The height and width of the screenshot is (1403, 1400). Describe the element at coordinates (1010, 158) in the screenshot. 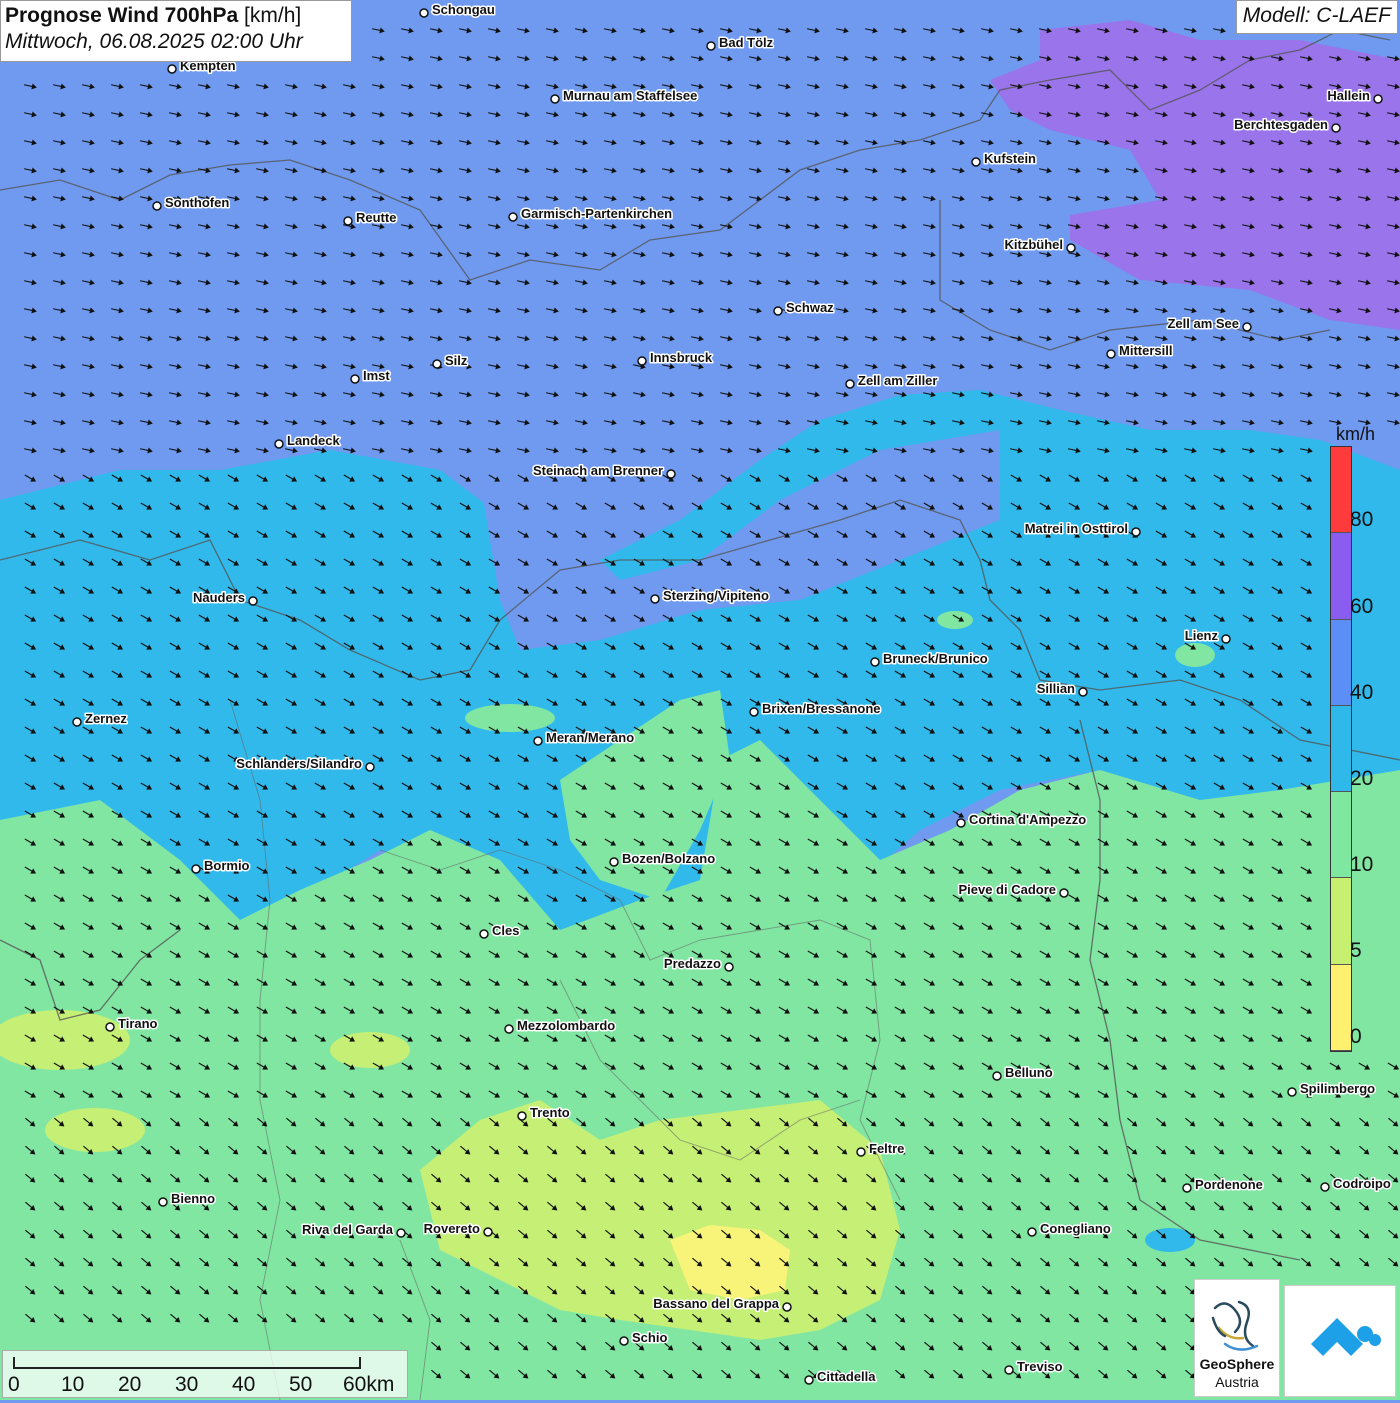

I see `city-label: Kufstein` at that location.